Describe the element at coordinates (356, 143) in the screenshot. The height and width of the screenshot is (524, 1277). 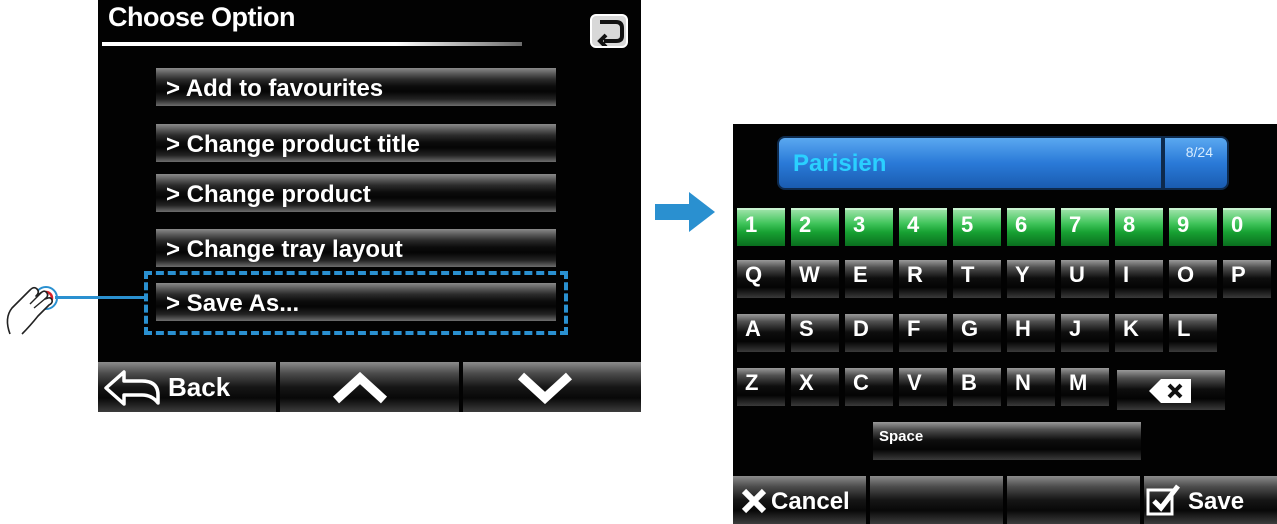
I see `menu-item-change-product-title: > Change product title` at that location.